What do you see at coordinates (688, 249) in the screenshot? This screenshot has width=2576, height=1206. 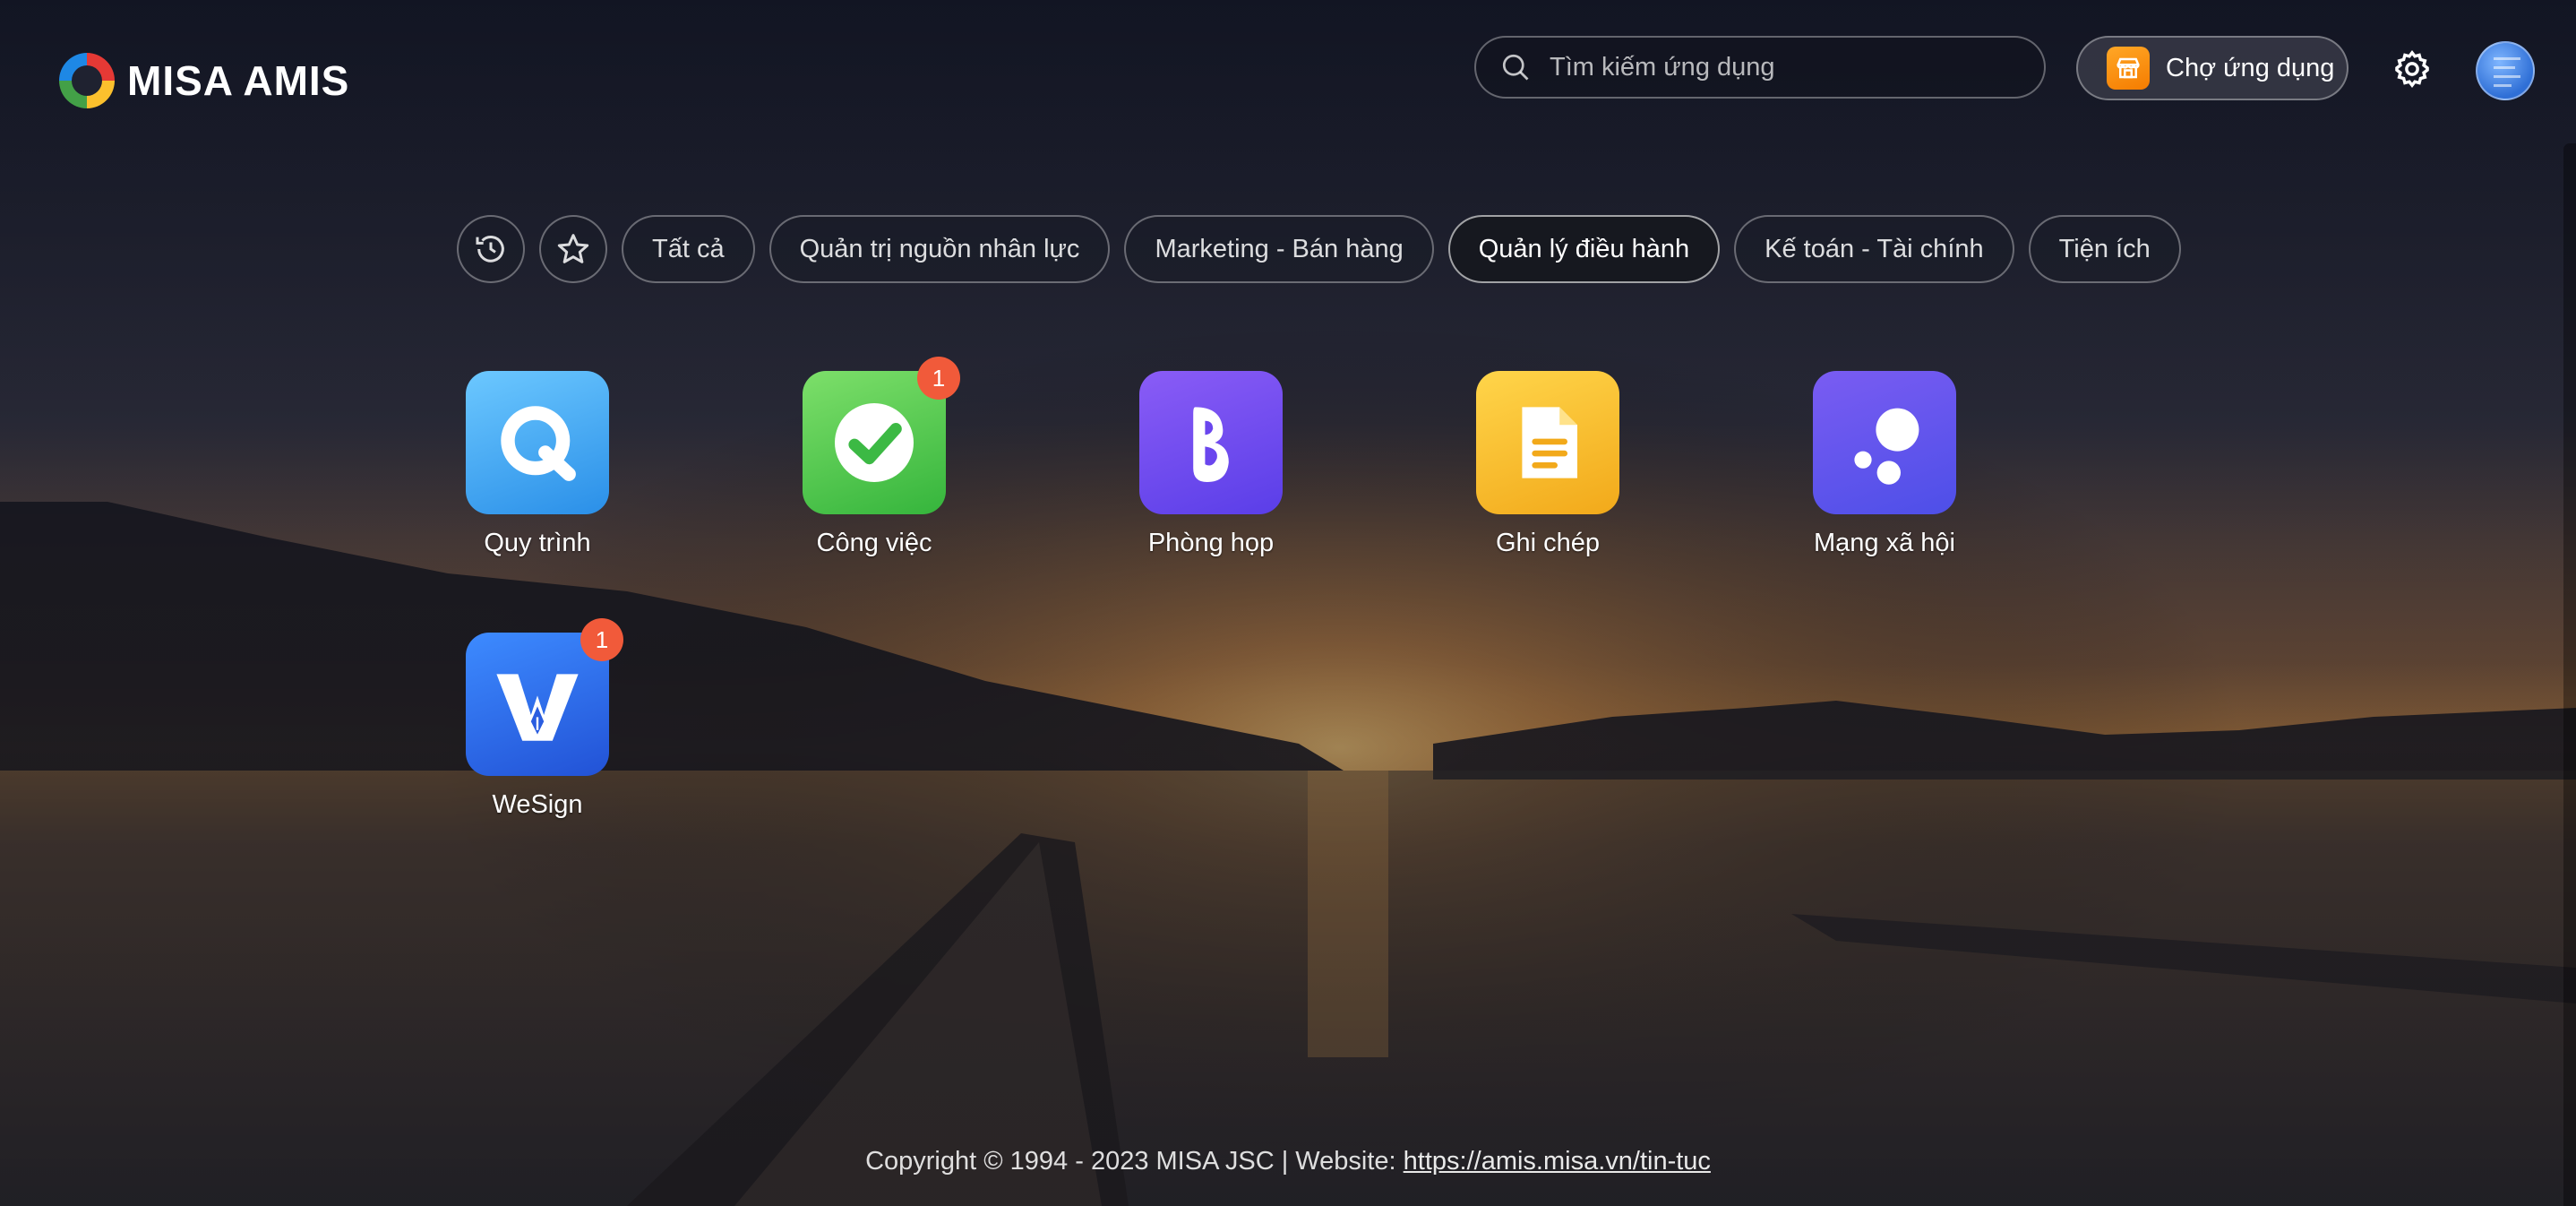 I see `tab-all: Tất cả` at bounding box center [688, 249].